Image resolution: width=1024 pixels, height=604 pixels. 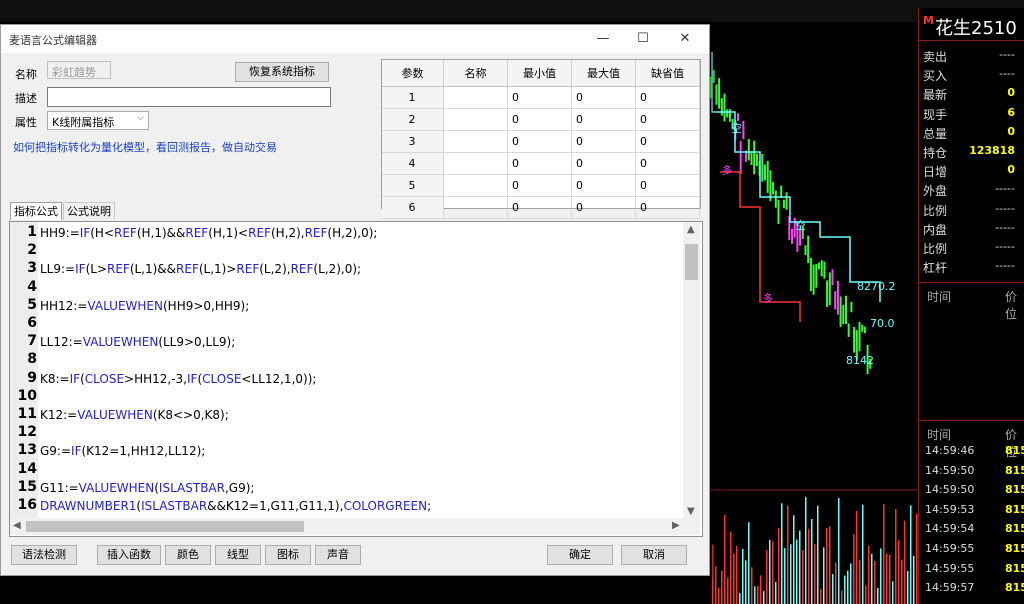 I want to click on tick-price: 815, so click(x=1014, y=548).